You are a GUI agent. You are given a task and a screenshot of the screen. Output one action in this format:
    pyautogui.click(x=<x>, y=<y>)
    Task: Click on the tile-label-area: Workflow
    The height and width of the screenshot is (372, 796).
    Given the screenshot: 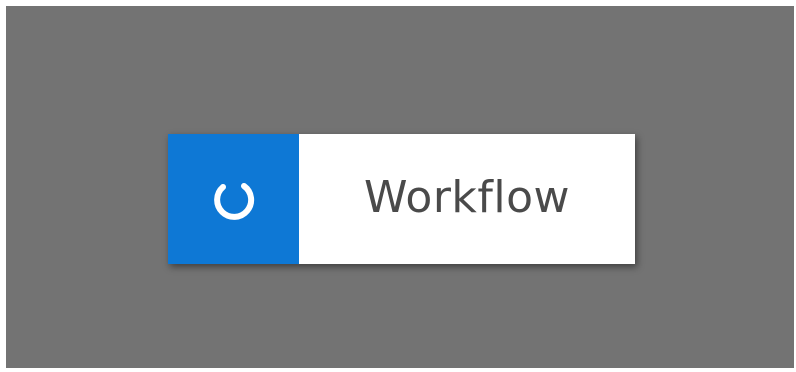 What is the action you would take?
    pyautogui.click(x=467, y=199)
    